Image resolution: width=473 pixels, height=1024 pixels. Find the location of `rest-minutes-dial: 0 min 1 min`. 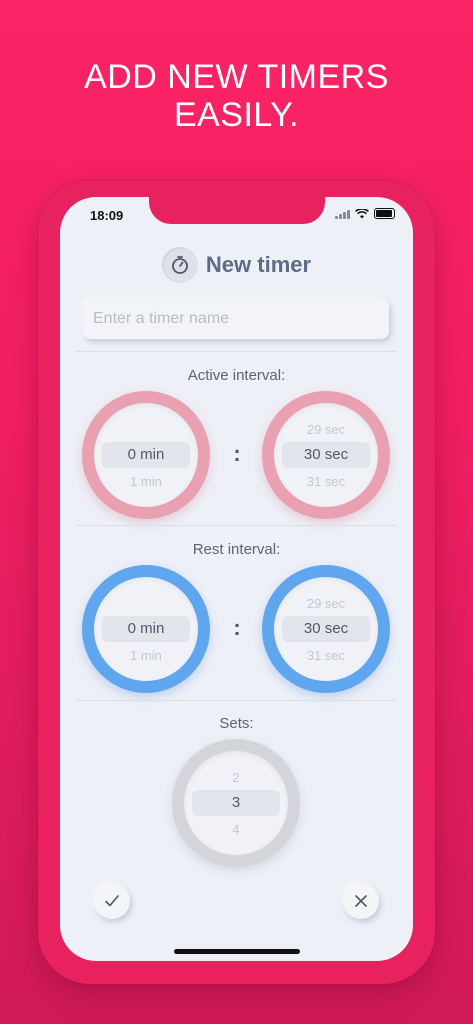

rest-minutes-dial: 0 min 1 min is located at coordinates (146, 629).